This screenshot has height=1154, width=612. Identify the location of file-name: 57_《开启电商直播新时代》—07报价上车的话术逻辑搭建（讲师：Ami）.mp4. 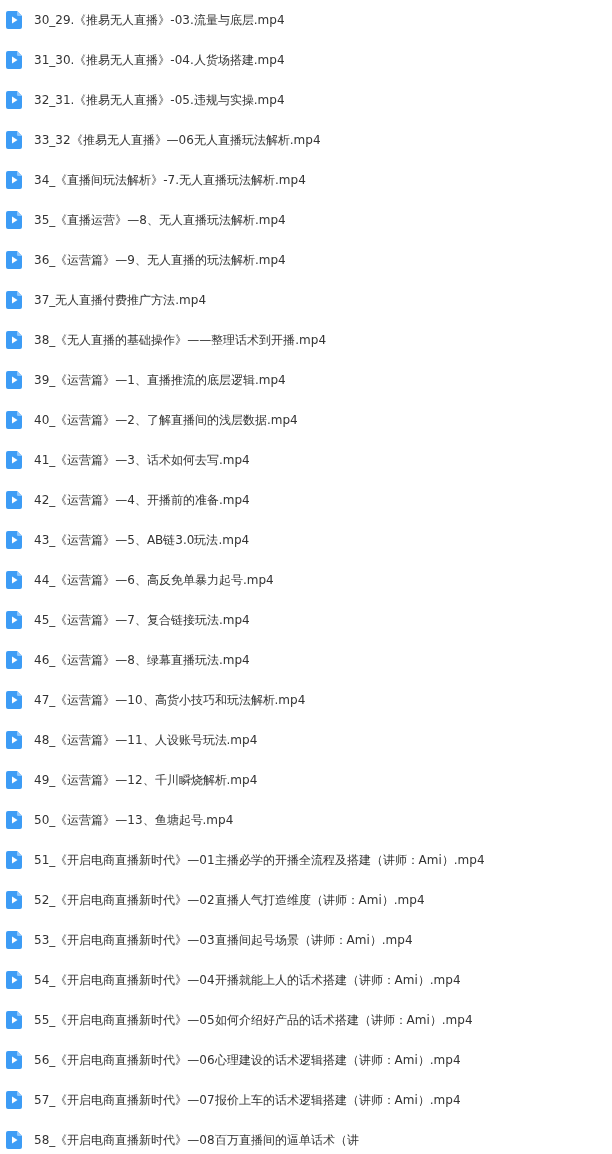
(247, 1100).